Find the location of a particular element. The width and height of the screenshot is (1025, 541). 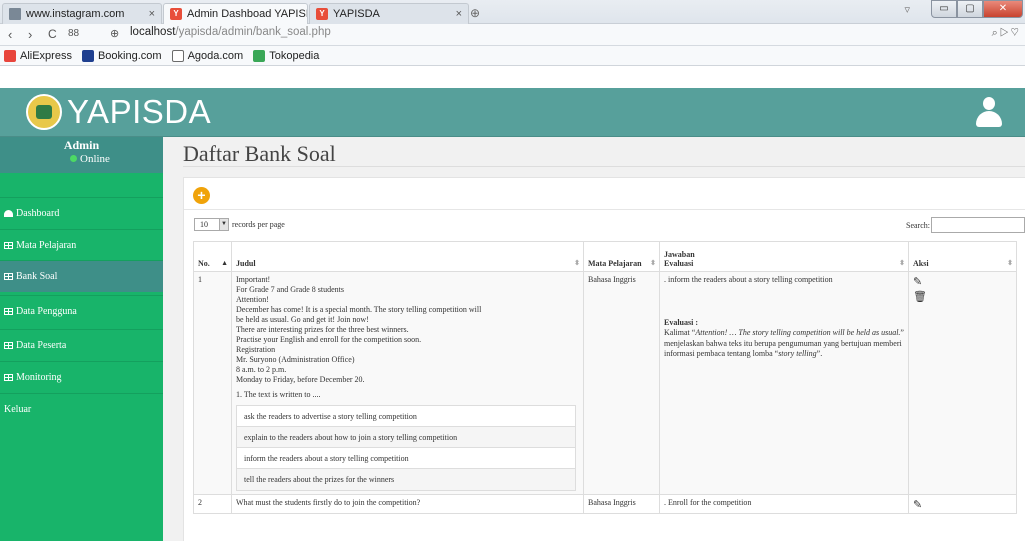

bookmark-tokopedia: Tokopedia is located at coordinates (286, 55).